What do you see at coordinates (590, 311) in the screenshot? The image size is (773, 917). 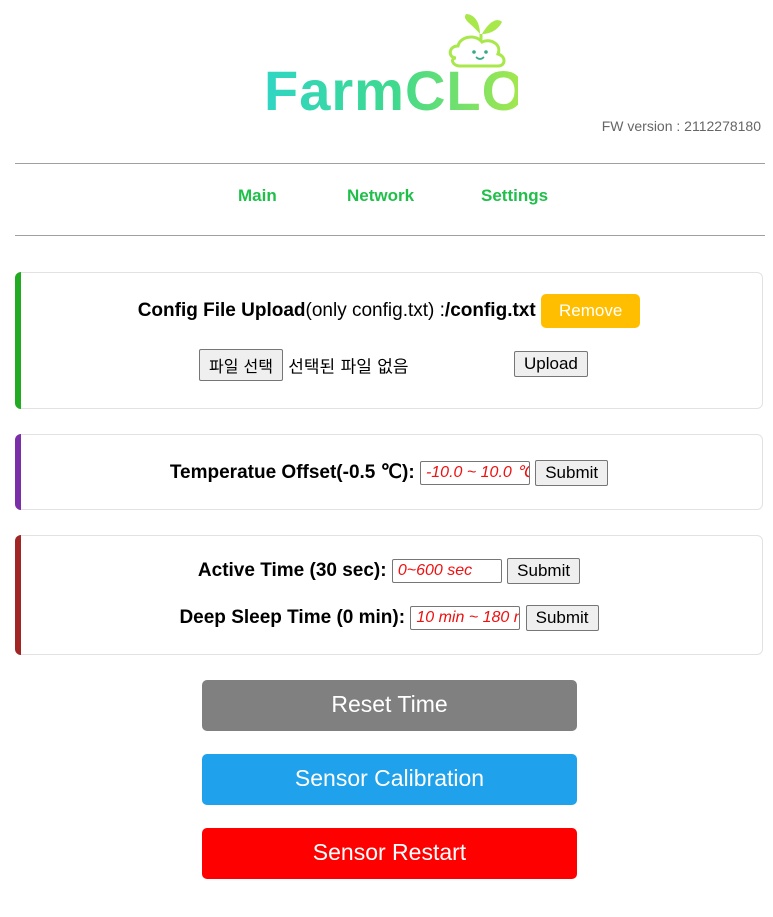 I see `remove-config-button: Remove` at bounding box center [590, 311].